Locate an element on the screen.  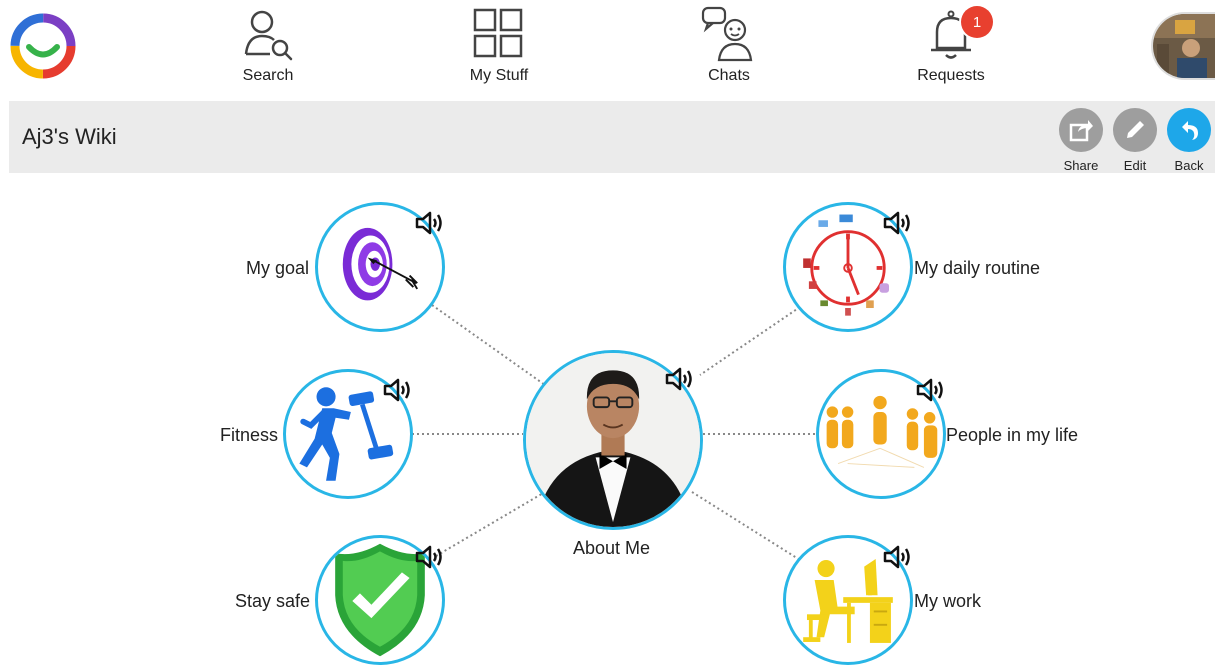
fitness-label: Fitness is located at coordinates (249, 435).